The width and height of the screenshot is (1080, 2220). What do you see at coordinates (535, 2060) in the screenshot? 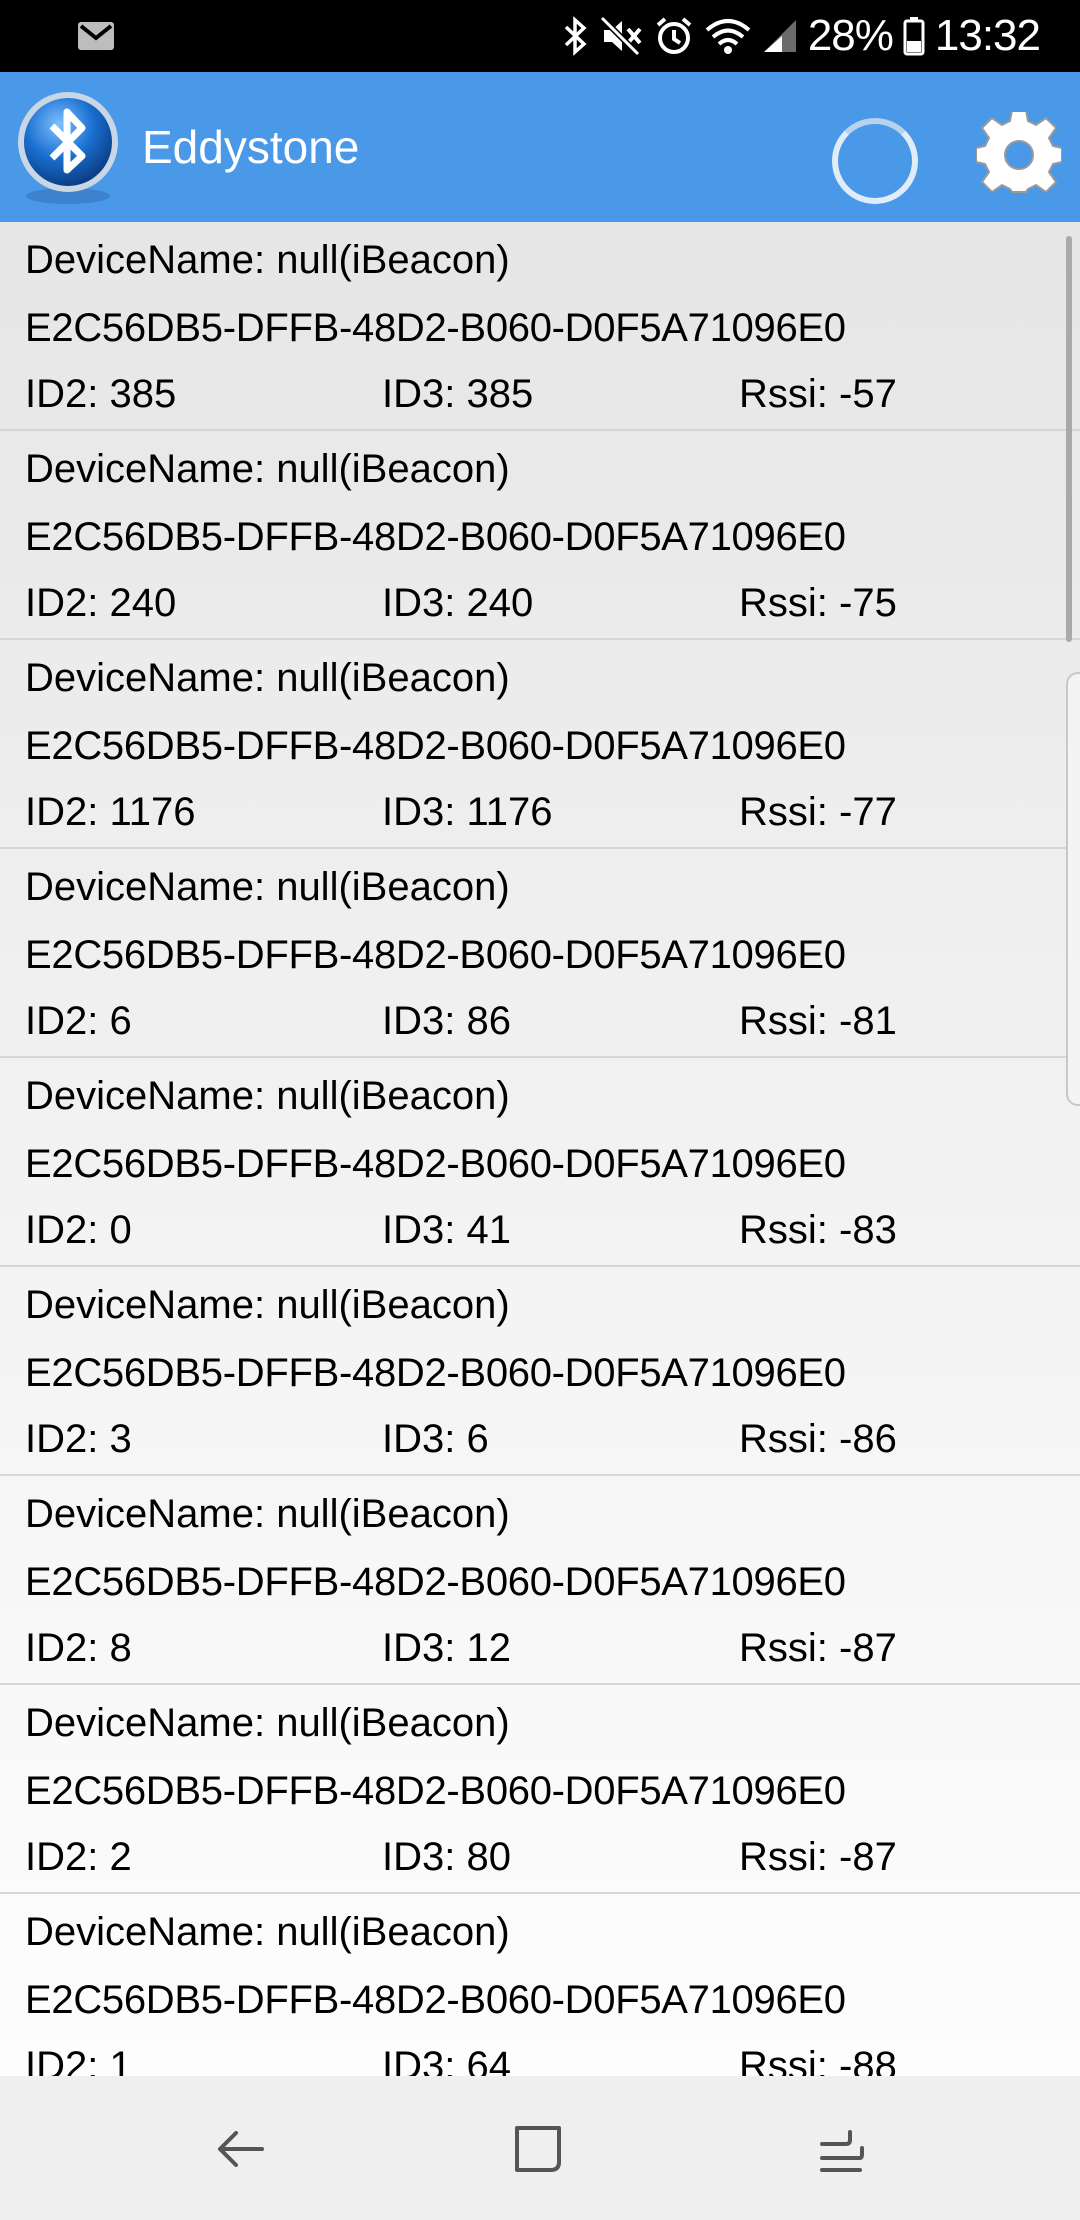
I see `device-ids: ID2: 1 ID3: 64 Rssi: -88` at bounding box center [535, 2060].